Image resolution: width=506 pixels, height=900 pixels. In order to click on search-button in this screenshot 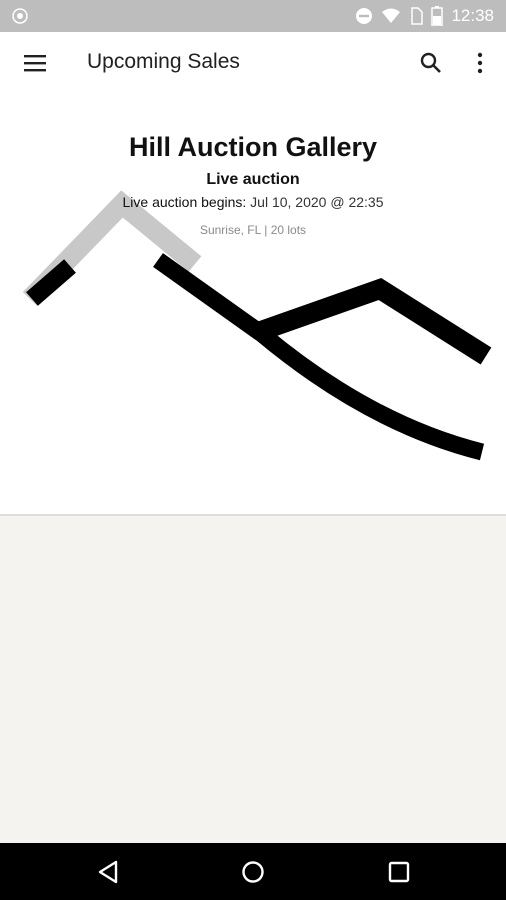, I will do `click(431, 63)`.